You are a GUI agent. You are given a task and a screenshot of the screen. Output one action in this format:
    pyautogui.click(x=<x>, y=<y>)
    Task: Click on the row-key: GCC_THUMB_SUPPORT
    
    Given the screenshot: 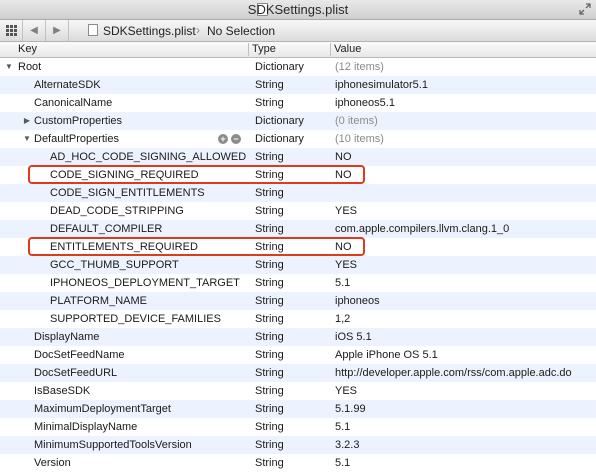 What is the action you would take?
    pyautogui.click(x=148, y=265)
    